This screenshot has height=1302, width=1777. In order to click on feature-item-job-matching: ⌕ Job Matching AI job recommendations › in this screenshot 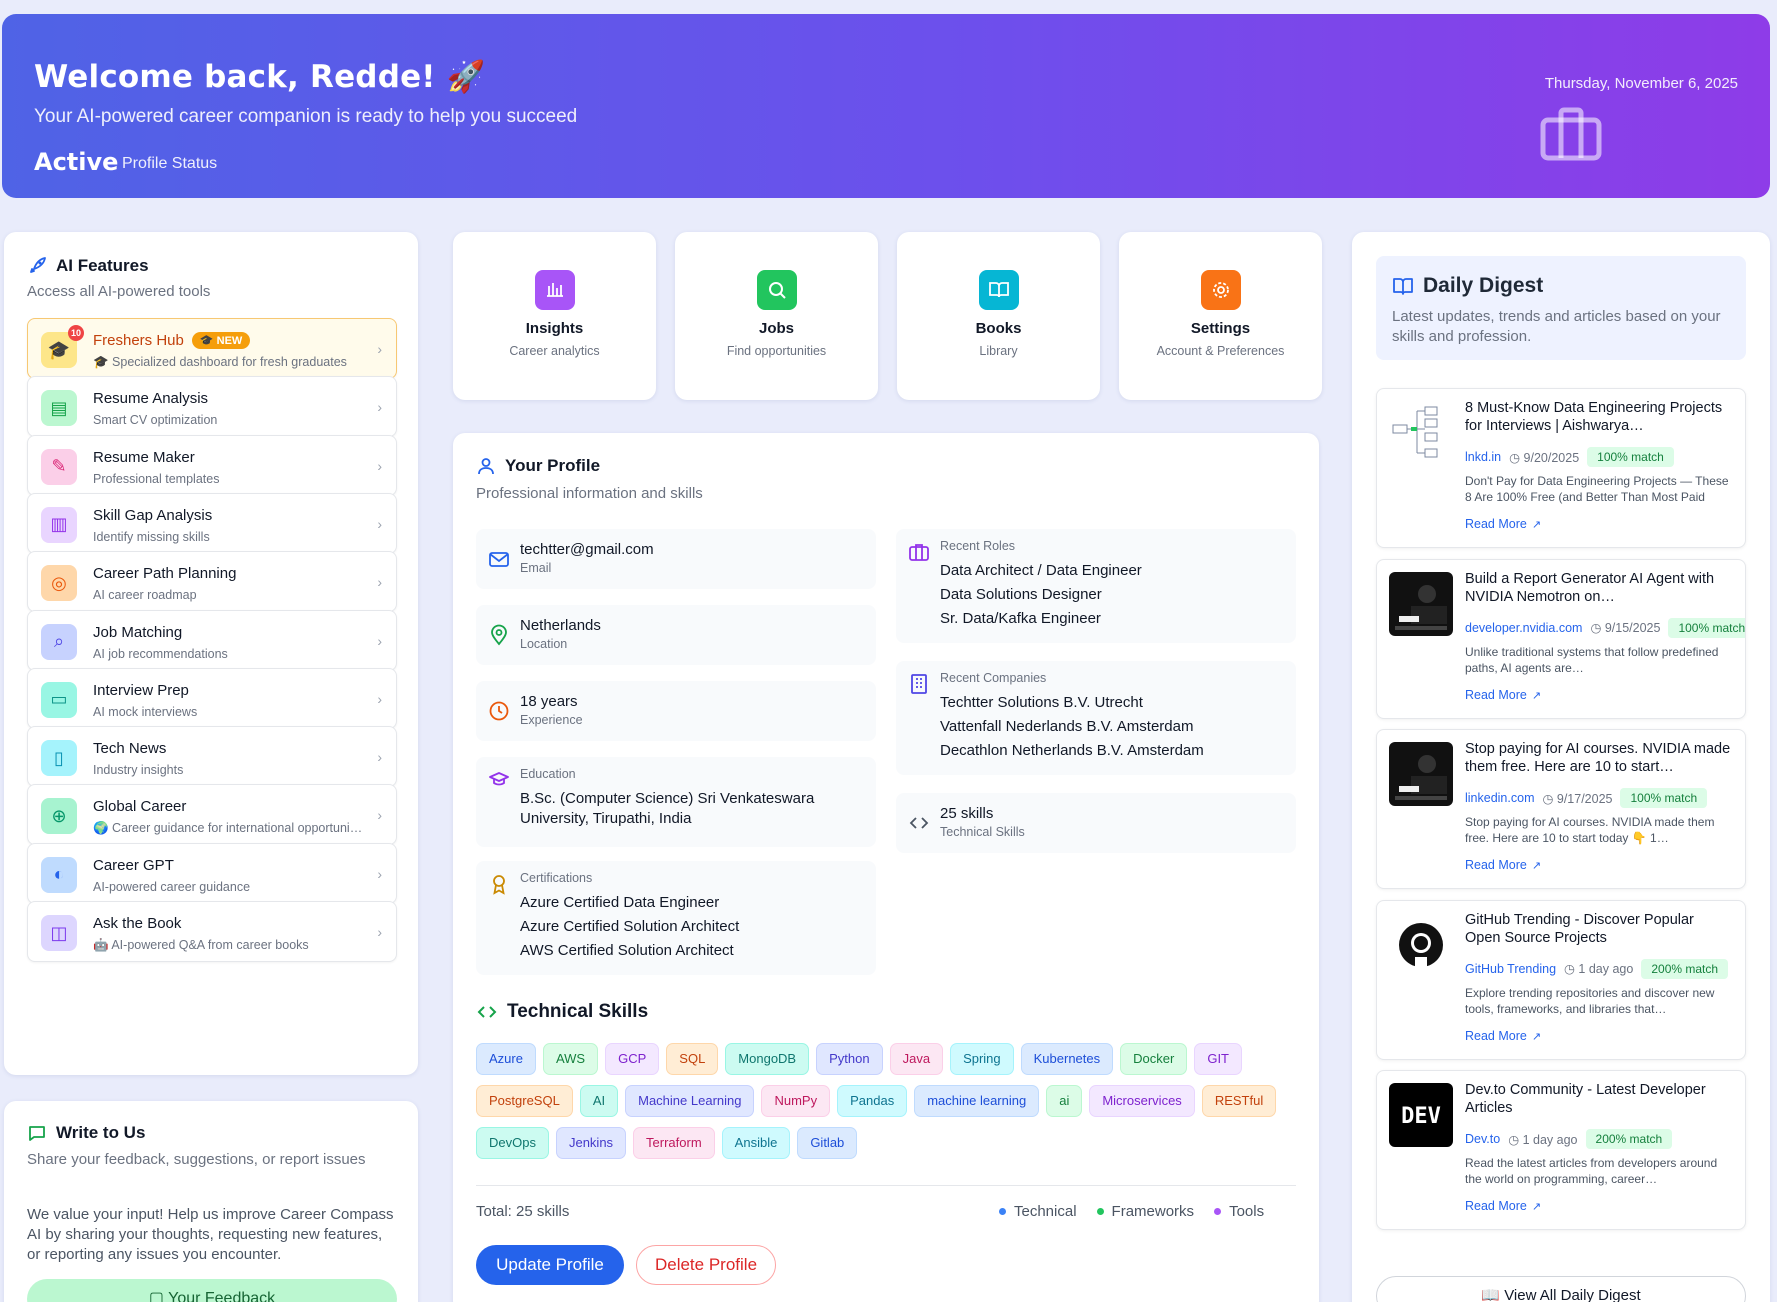, I will do `click(212, 640)`.